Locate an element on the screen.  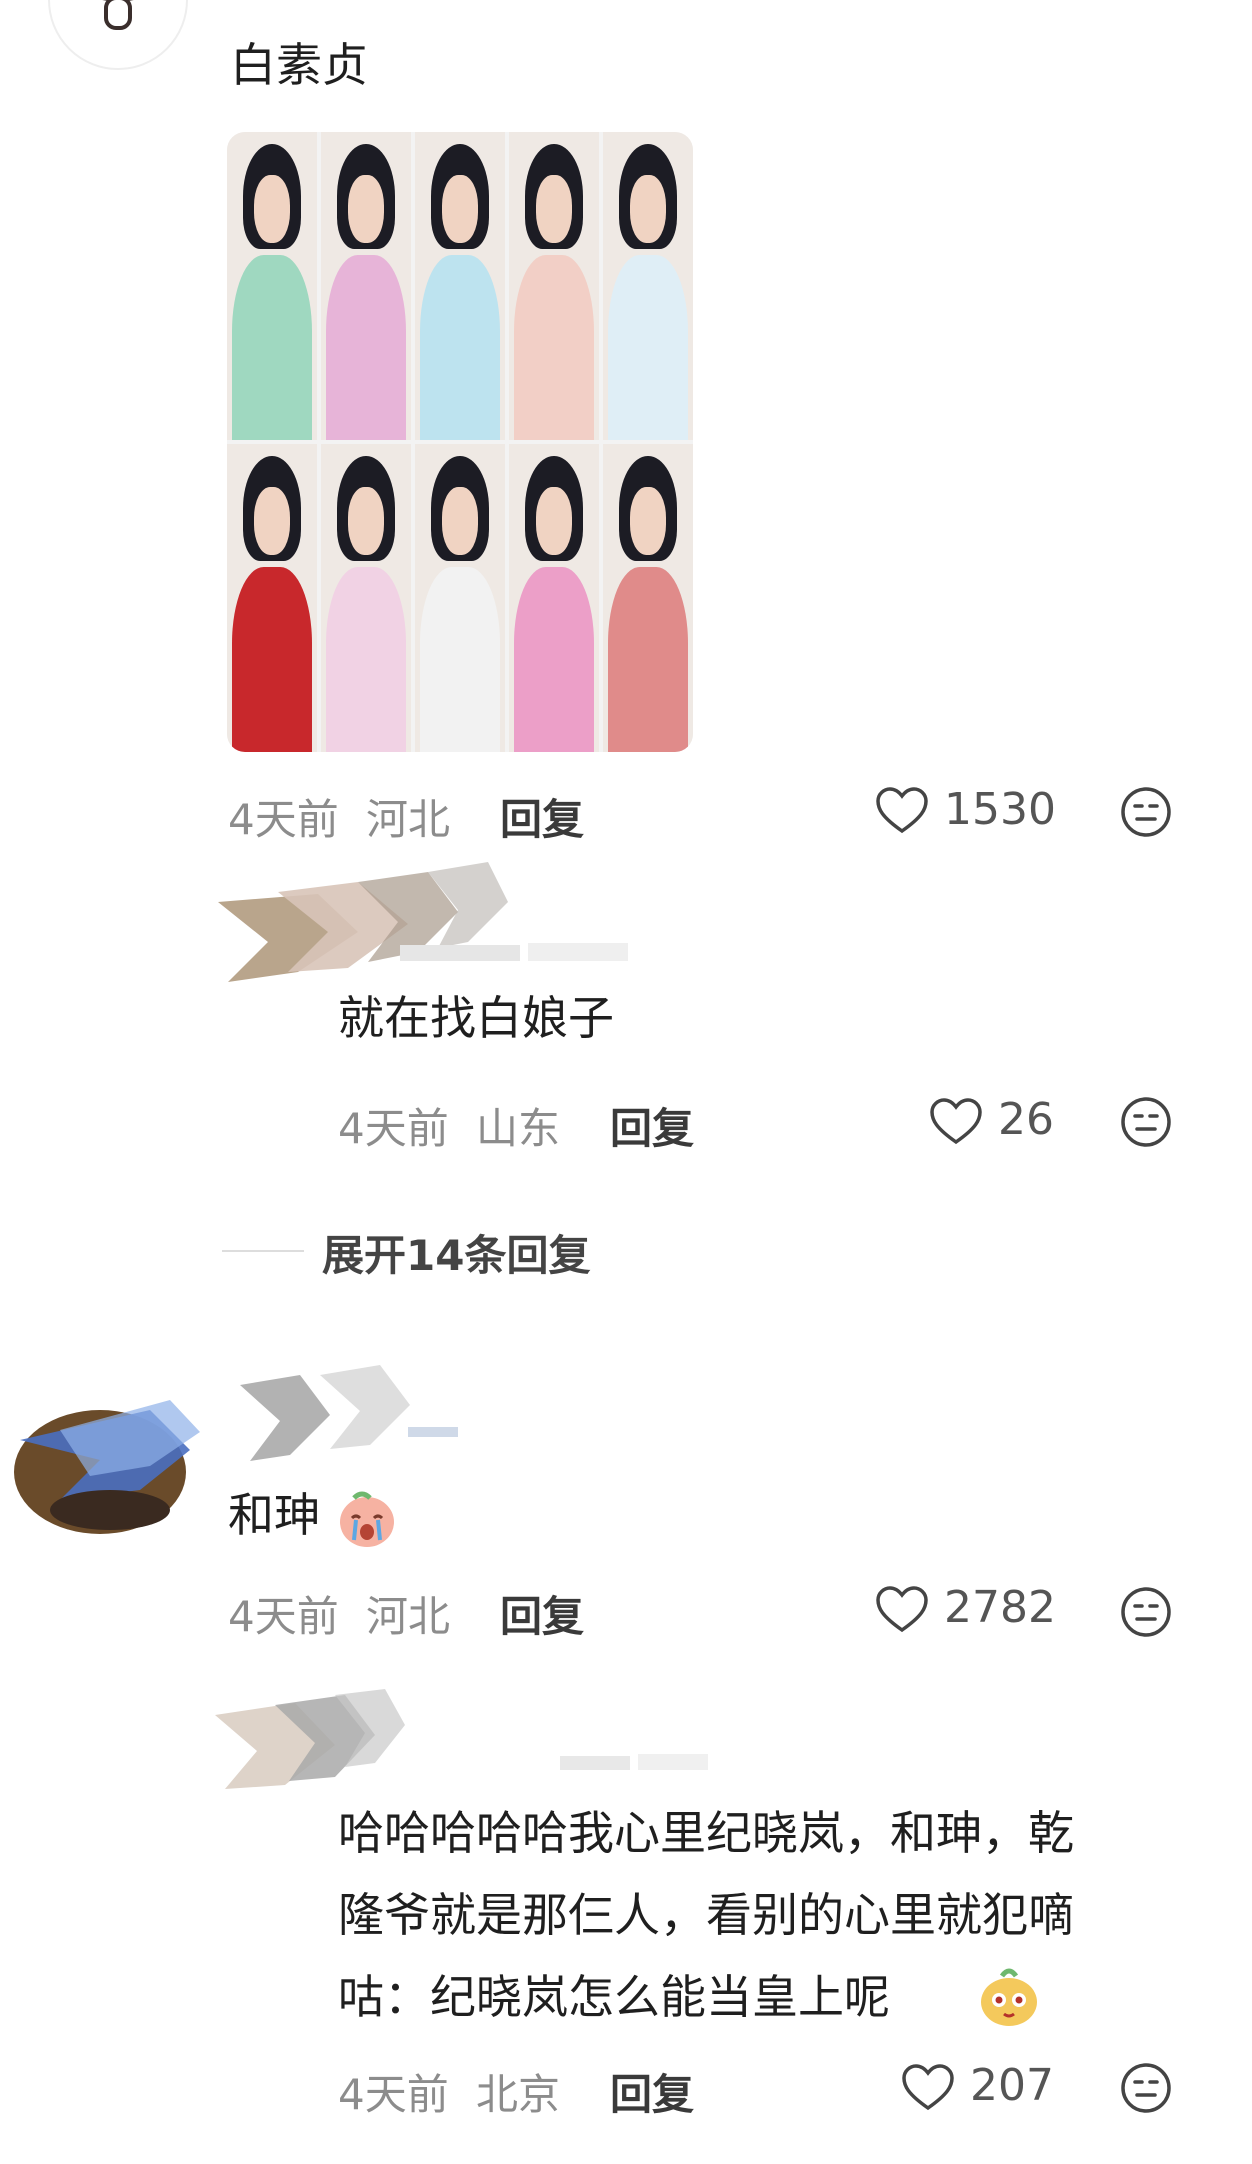
reply-text: 就在找白娘子 is located at coordinates (476, 1018).